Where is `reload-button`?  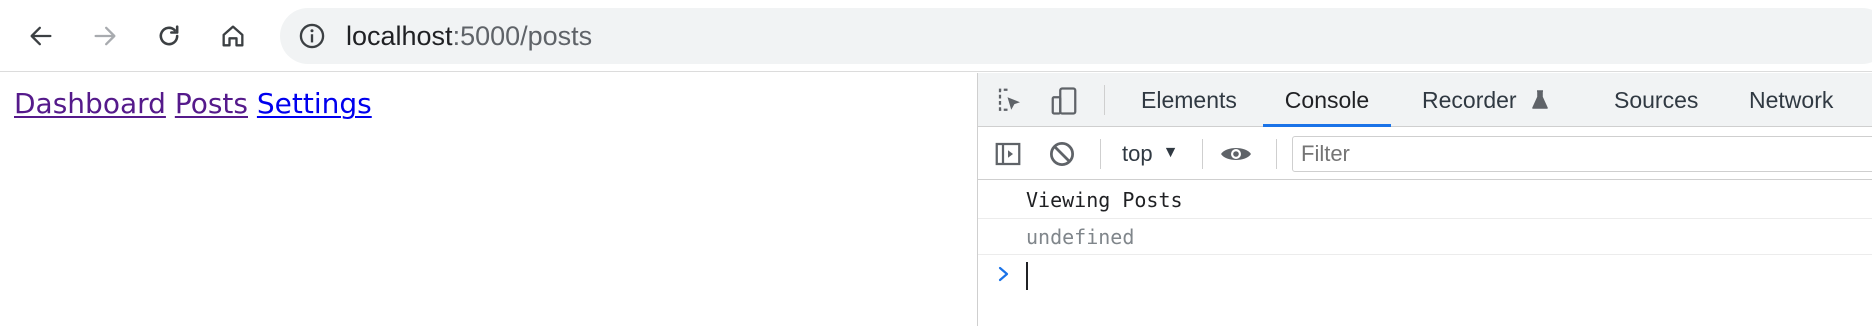 reload-button is located at coordinates (169, 36).